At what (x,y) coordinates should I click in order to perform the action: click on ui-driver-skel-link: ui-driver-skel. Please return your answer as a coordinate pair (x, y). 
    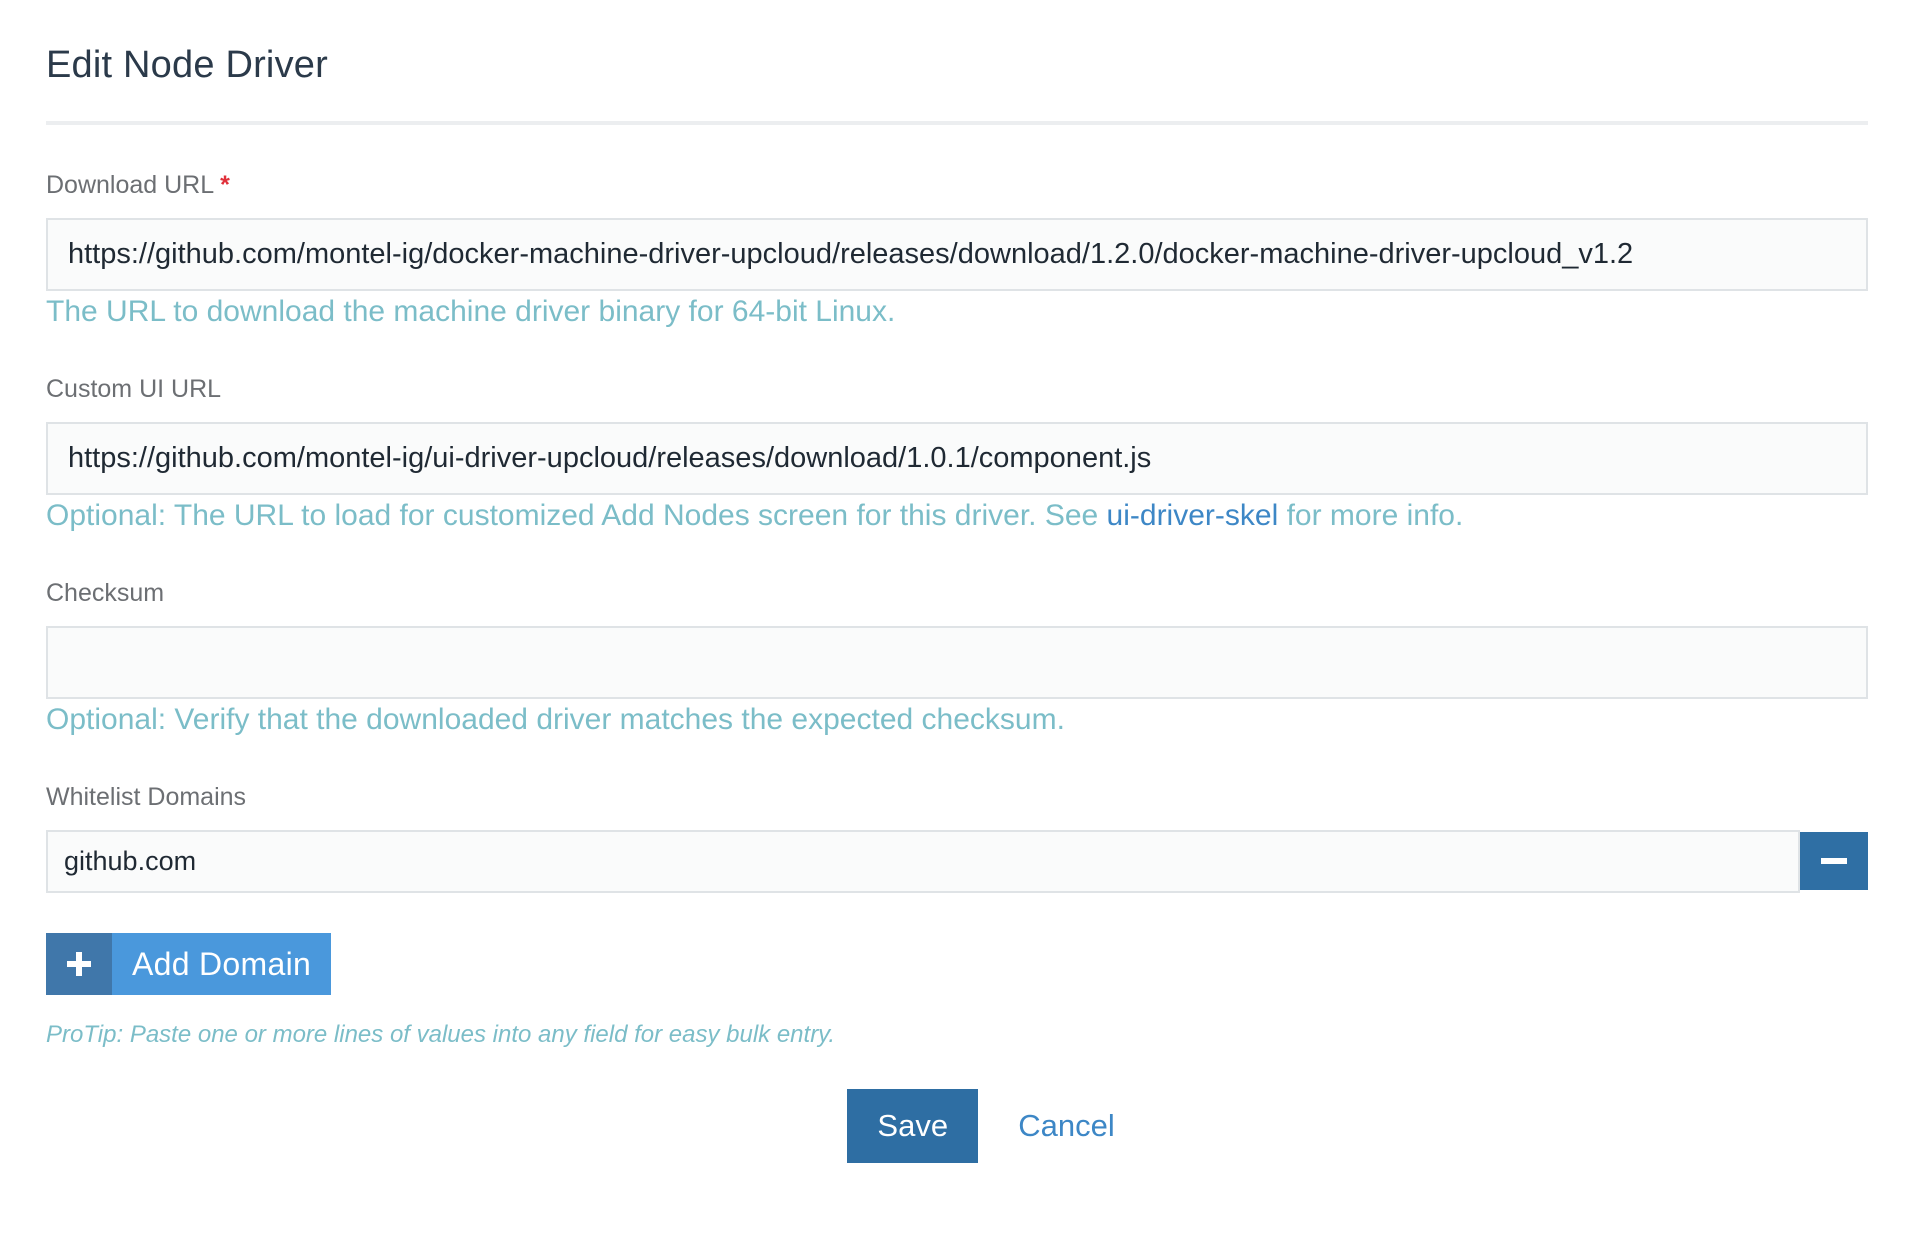
    Looking at the image, I should click on (1193, 515).